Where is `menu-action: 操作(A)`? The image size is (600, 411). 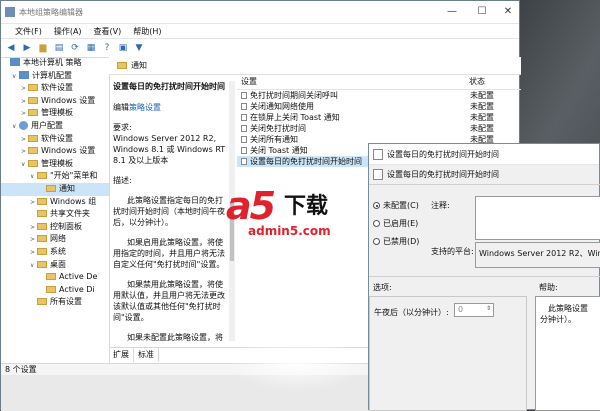 menu-action: 操作(A) is located at coordinates (68, 31).